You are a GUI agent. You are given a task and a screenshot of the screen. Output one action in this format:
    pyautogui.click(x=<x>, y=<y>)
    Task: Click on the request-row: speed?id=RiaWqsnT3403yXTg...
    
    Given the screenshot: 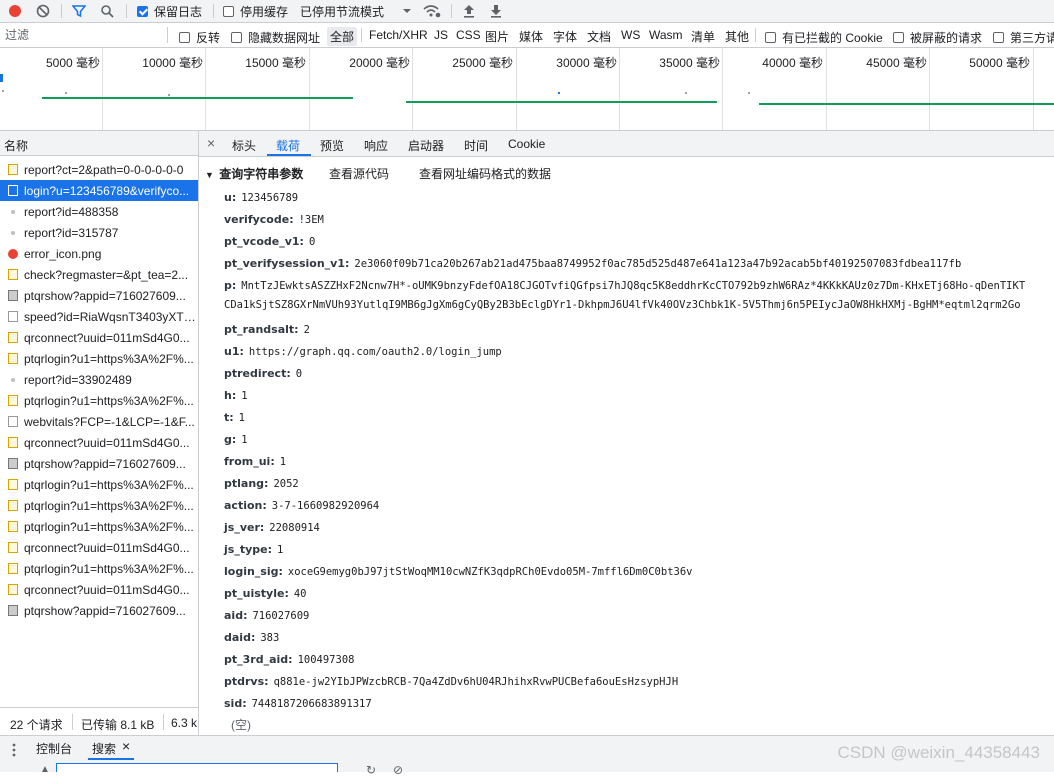 What is the action you would take?
    pyautogui.click(x=99, y=316)
    